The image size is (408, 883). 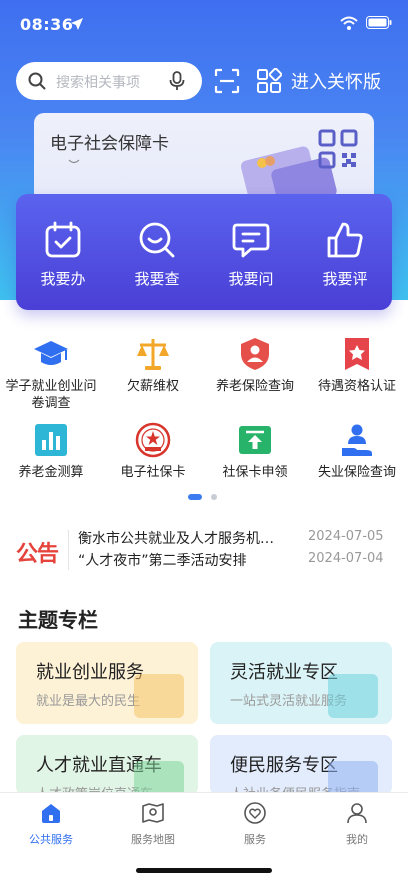 I want to click on tab-service-map: 服务地图, so click(x=153, y=823).